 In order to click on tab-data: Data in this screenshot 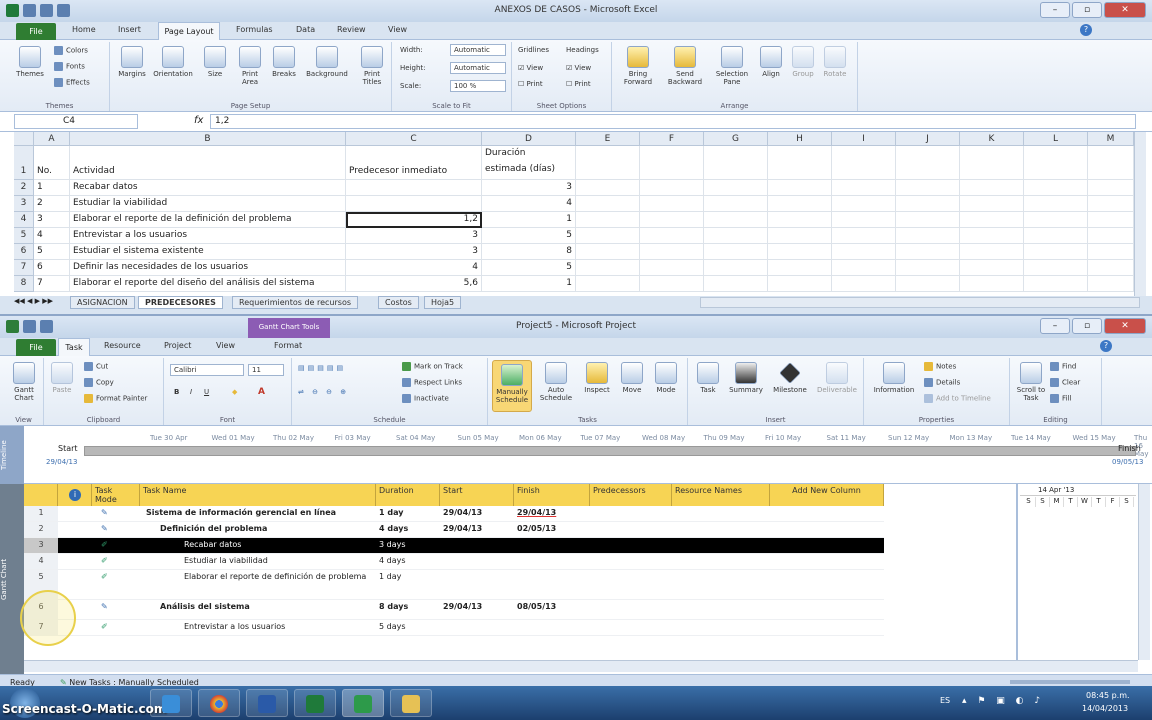, I will do `click(305, 29)`.